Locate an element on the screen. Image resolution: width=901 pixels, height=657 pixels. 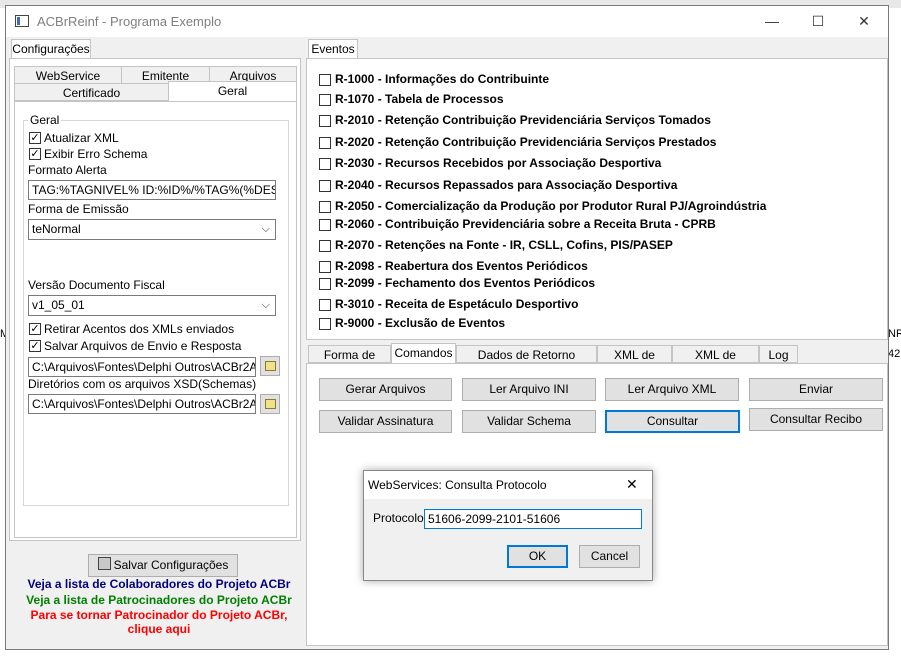
tab-xml-retorno: XML de Retorno is located at coordinates (715, 362).